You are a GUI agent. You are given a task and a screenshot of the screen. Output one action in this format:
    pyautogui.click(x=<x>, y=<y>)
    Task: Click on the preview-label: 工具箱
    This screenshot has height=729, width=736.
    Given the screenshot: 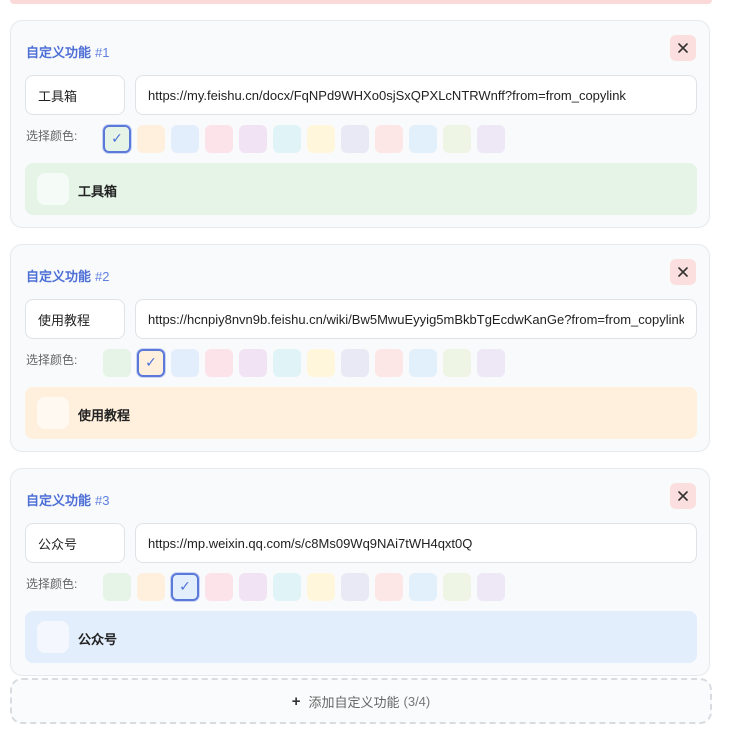 What is the action you would take?
    pyautogui.click(x=98, y=191)
    